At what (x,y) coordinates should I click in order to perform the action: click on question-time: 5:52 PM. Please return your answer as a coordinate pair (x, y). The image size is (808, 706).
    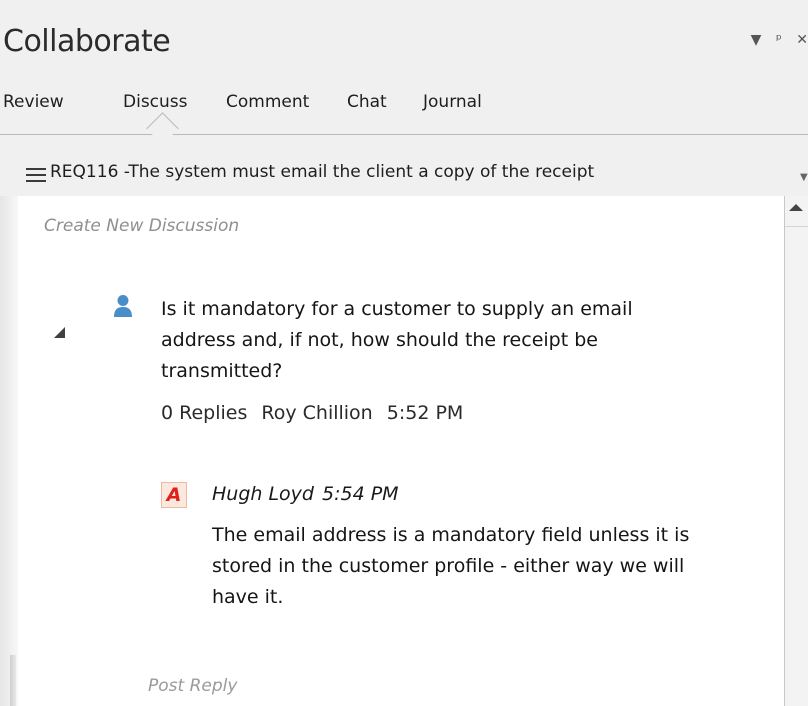
    Looking at the image, I should click on (425, 413).